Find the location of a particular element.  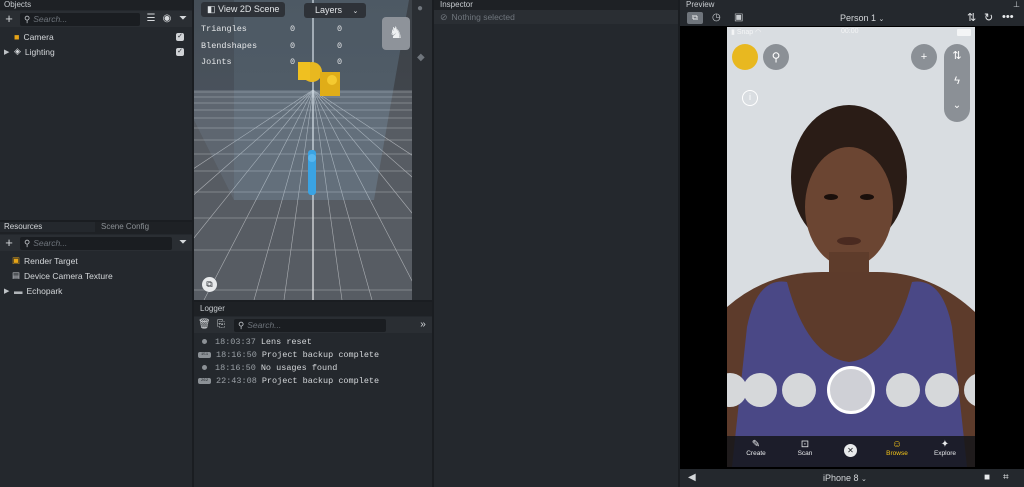

crop-icon: ⌗ is located at coordinates (1006, 477).